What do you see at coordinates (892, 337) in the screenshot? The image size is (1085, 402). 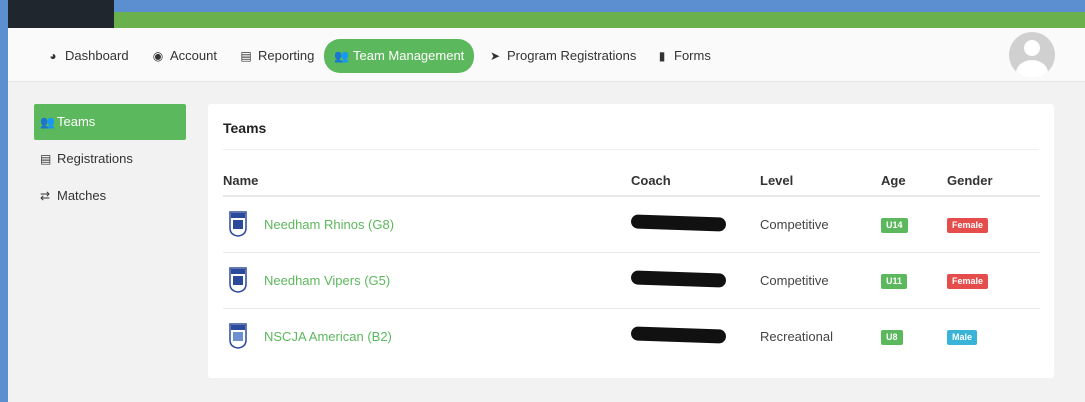 I see `age-badge: U8` at bounding box center [892, 337].